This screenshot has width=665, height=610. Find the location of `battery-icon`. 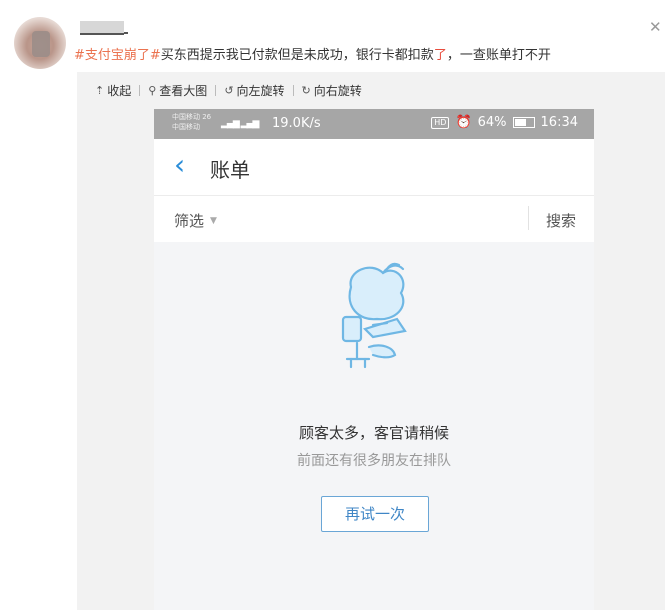

battery-icon is located at coordinates (523, 122).